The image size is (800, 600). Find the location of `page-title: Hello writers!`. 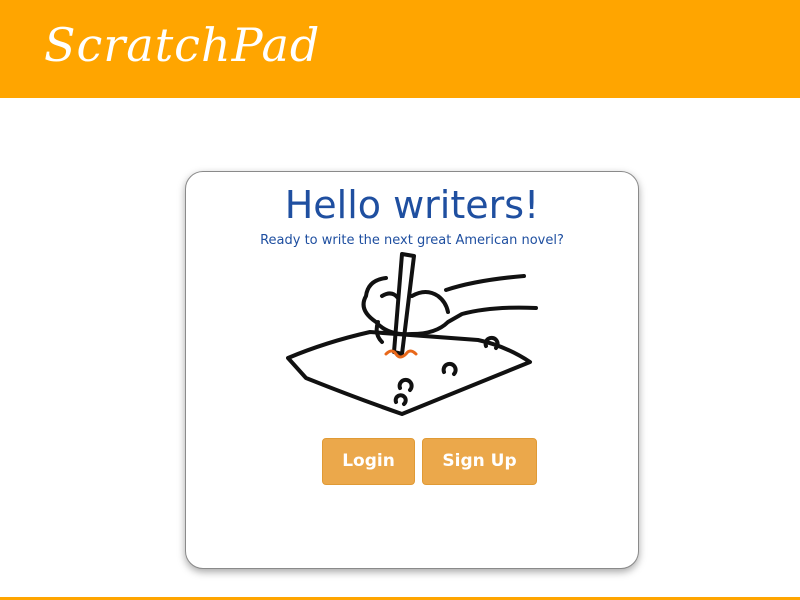

page-title: Hello writers! is located at coordinates (412, 205).